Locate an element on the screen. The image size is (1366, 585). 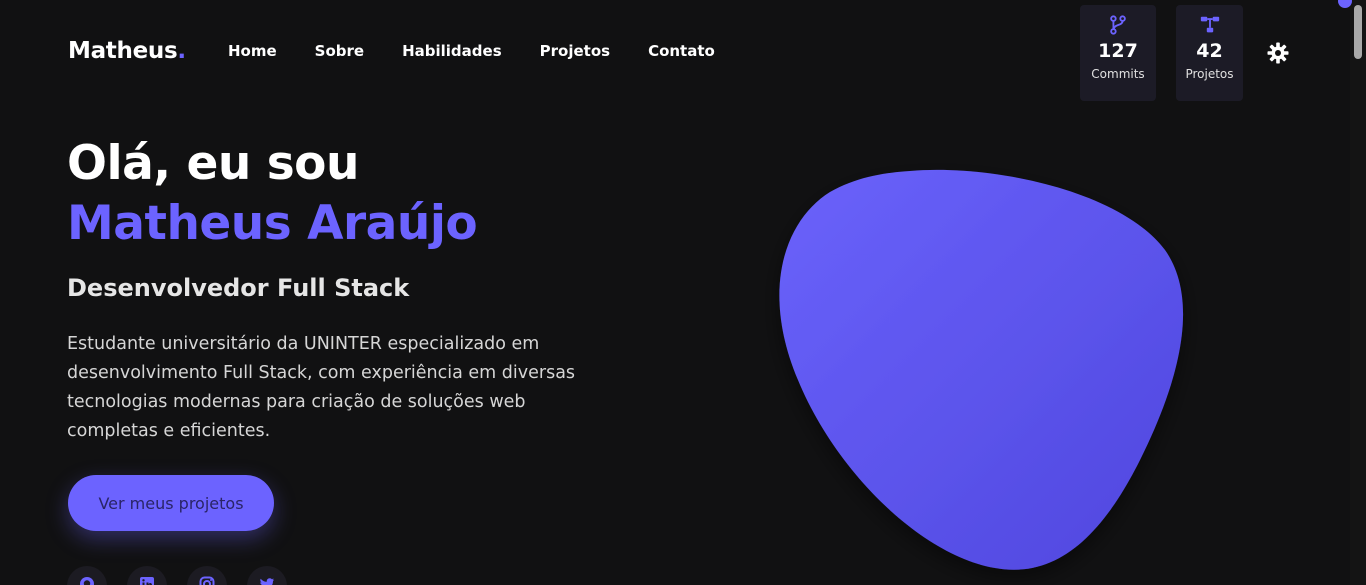
scrollbar-track is located at coordinates (1358, 292).